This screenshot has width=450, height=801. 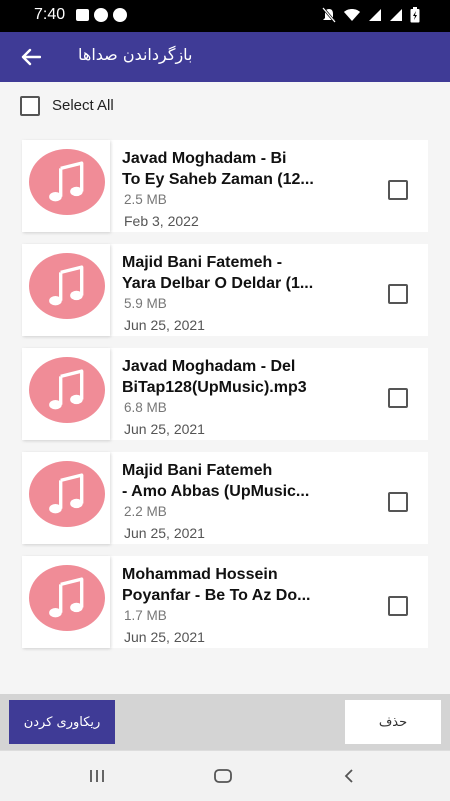 I want to click on file-name-line1: Mohammad Hossein, so click(x=200, y=574).